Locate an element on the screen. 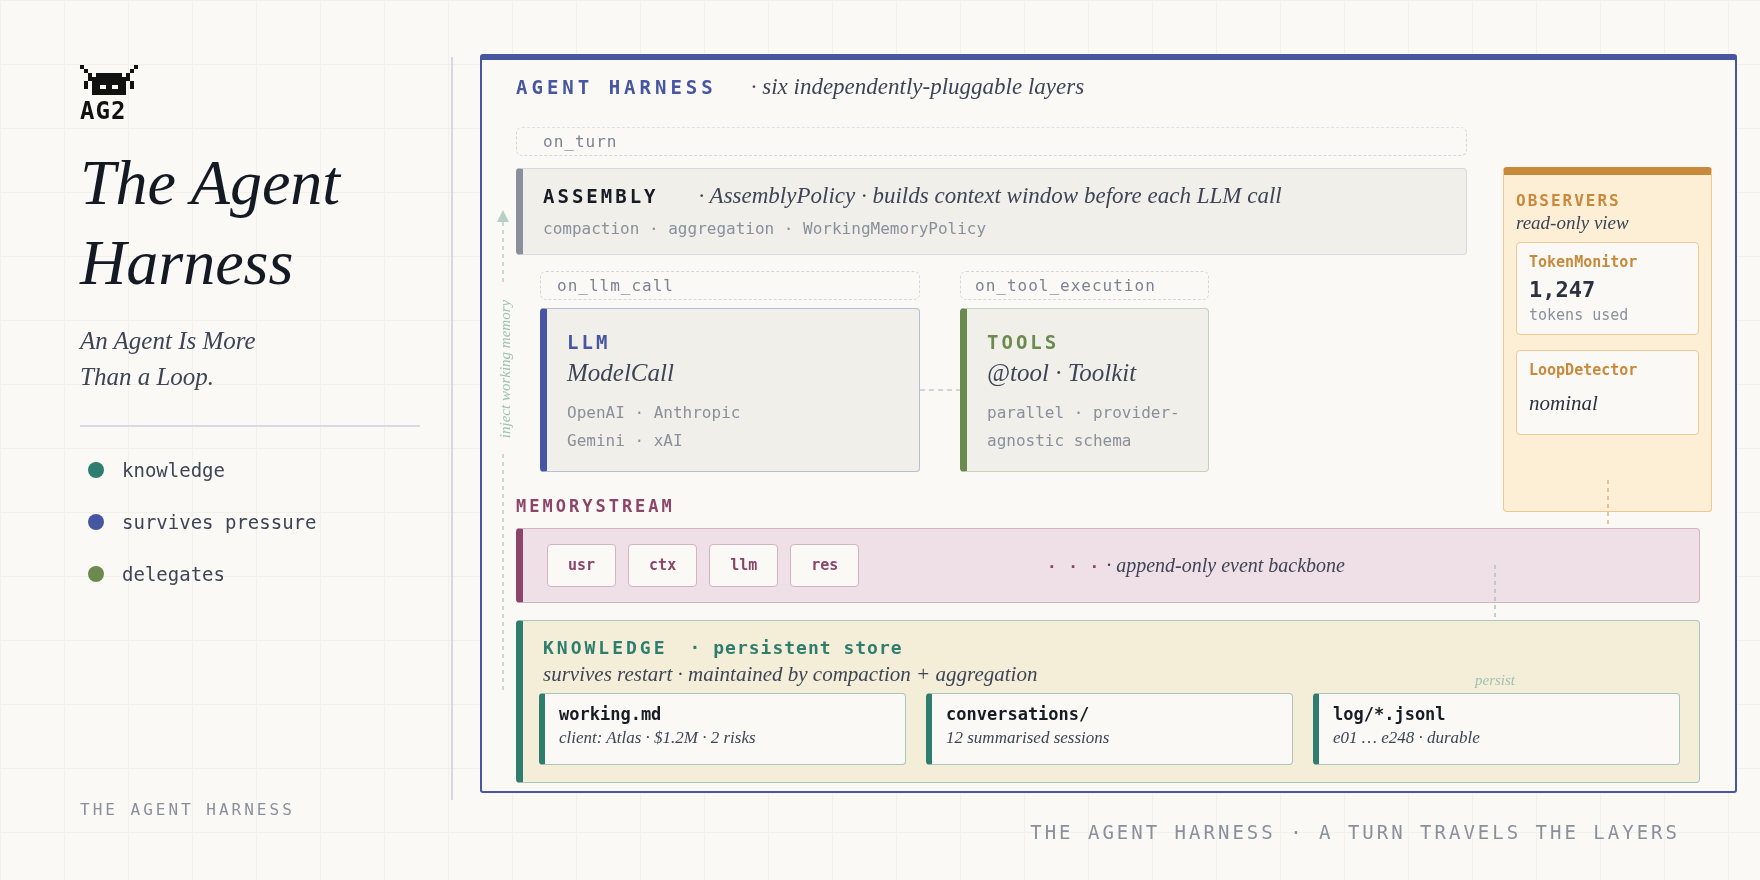  legend-label: survives pressure is located at coordinates (219, 522).